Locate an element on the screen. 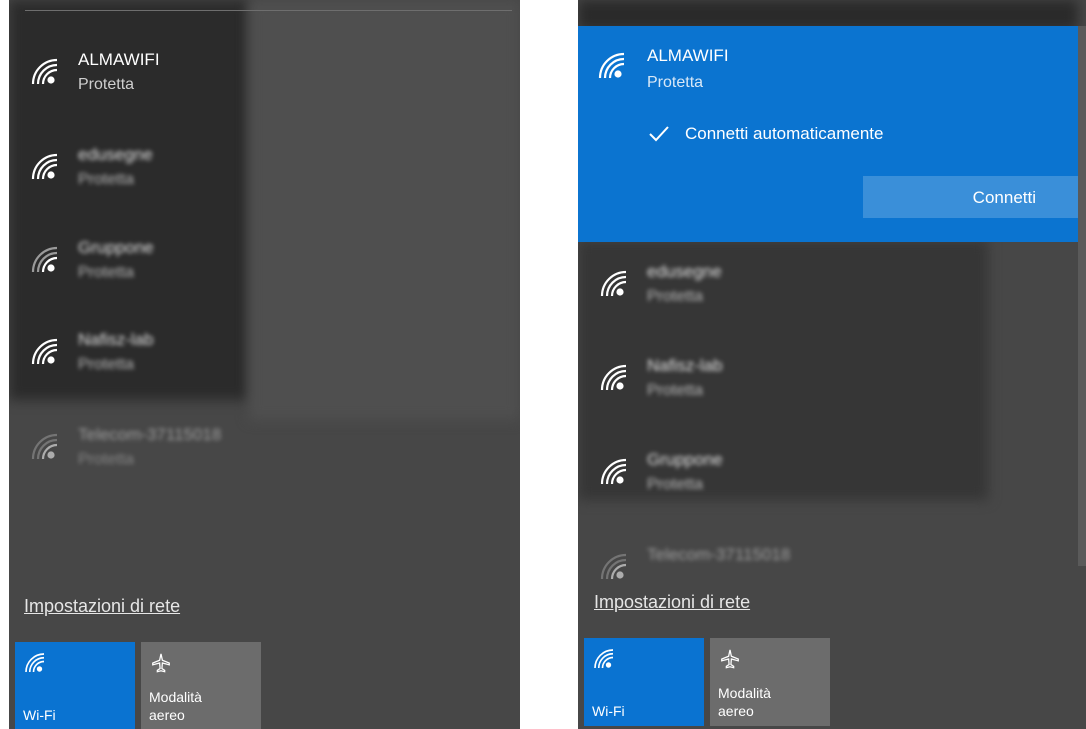 The width and height of the screenshot is (1086, 729). connect-button-label: Connetti is located at coordinates (1004, 197).